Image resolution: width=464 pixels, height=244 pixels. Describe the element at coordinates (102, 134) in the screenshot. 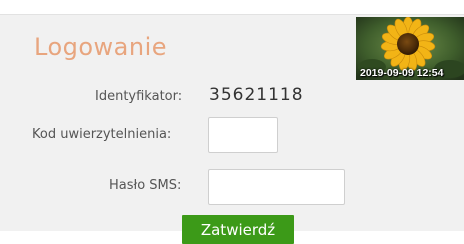

I see `auth-code-label: Kod uwierzytelnienia:` at that location.